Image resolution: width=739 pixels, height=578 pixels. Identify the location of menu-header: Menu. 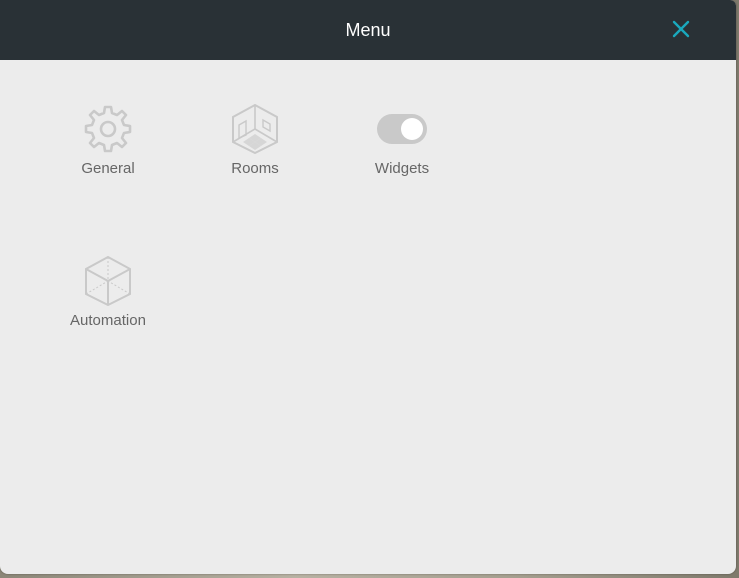
(368, 30).